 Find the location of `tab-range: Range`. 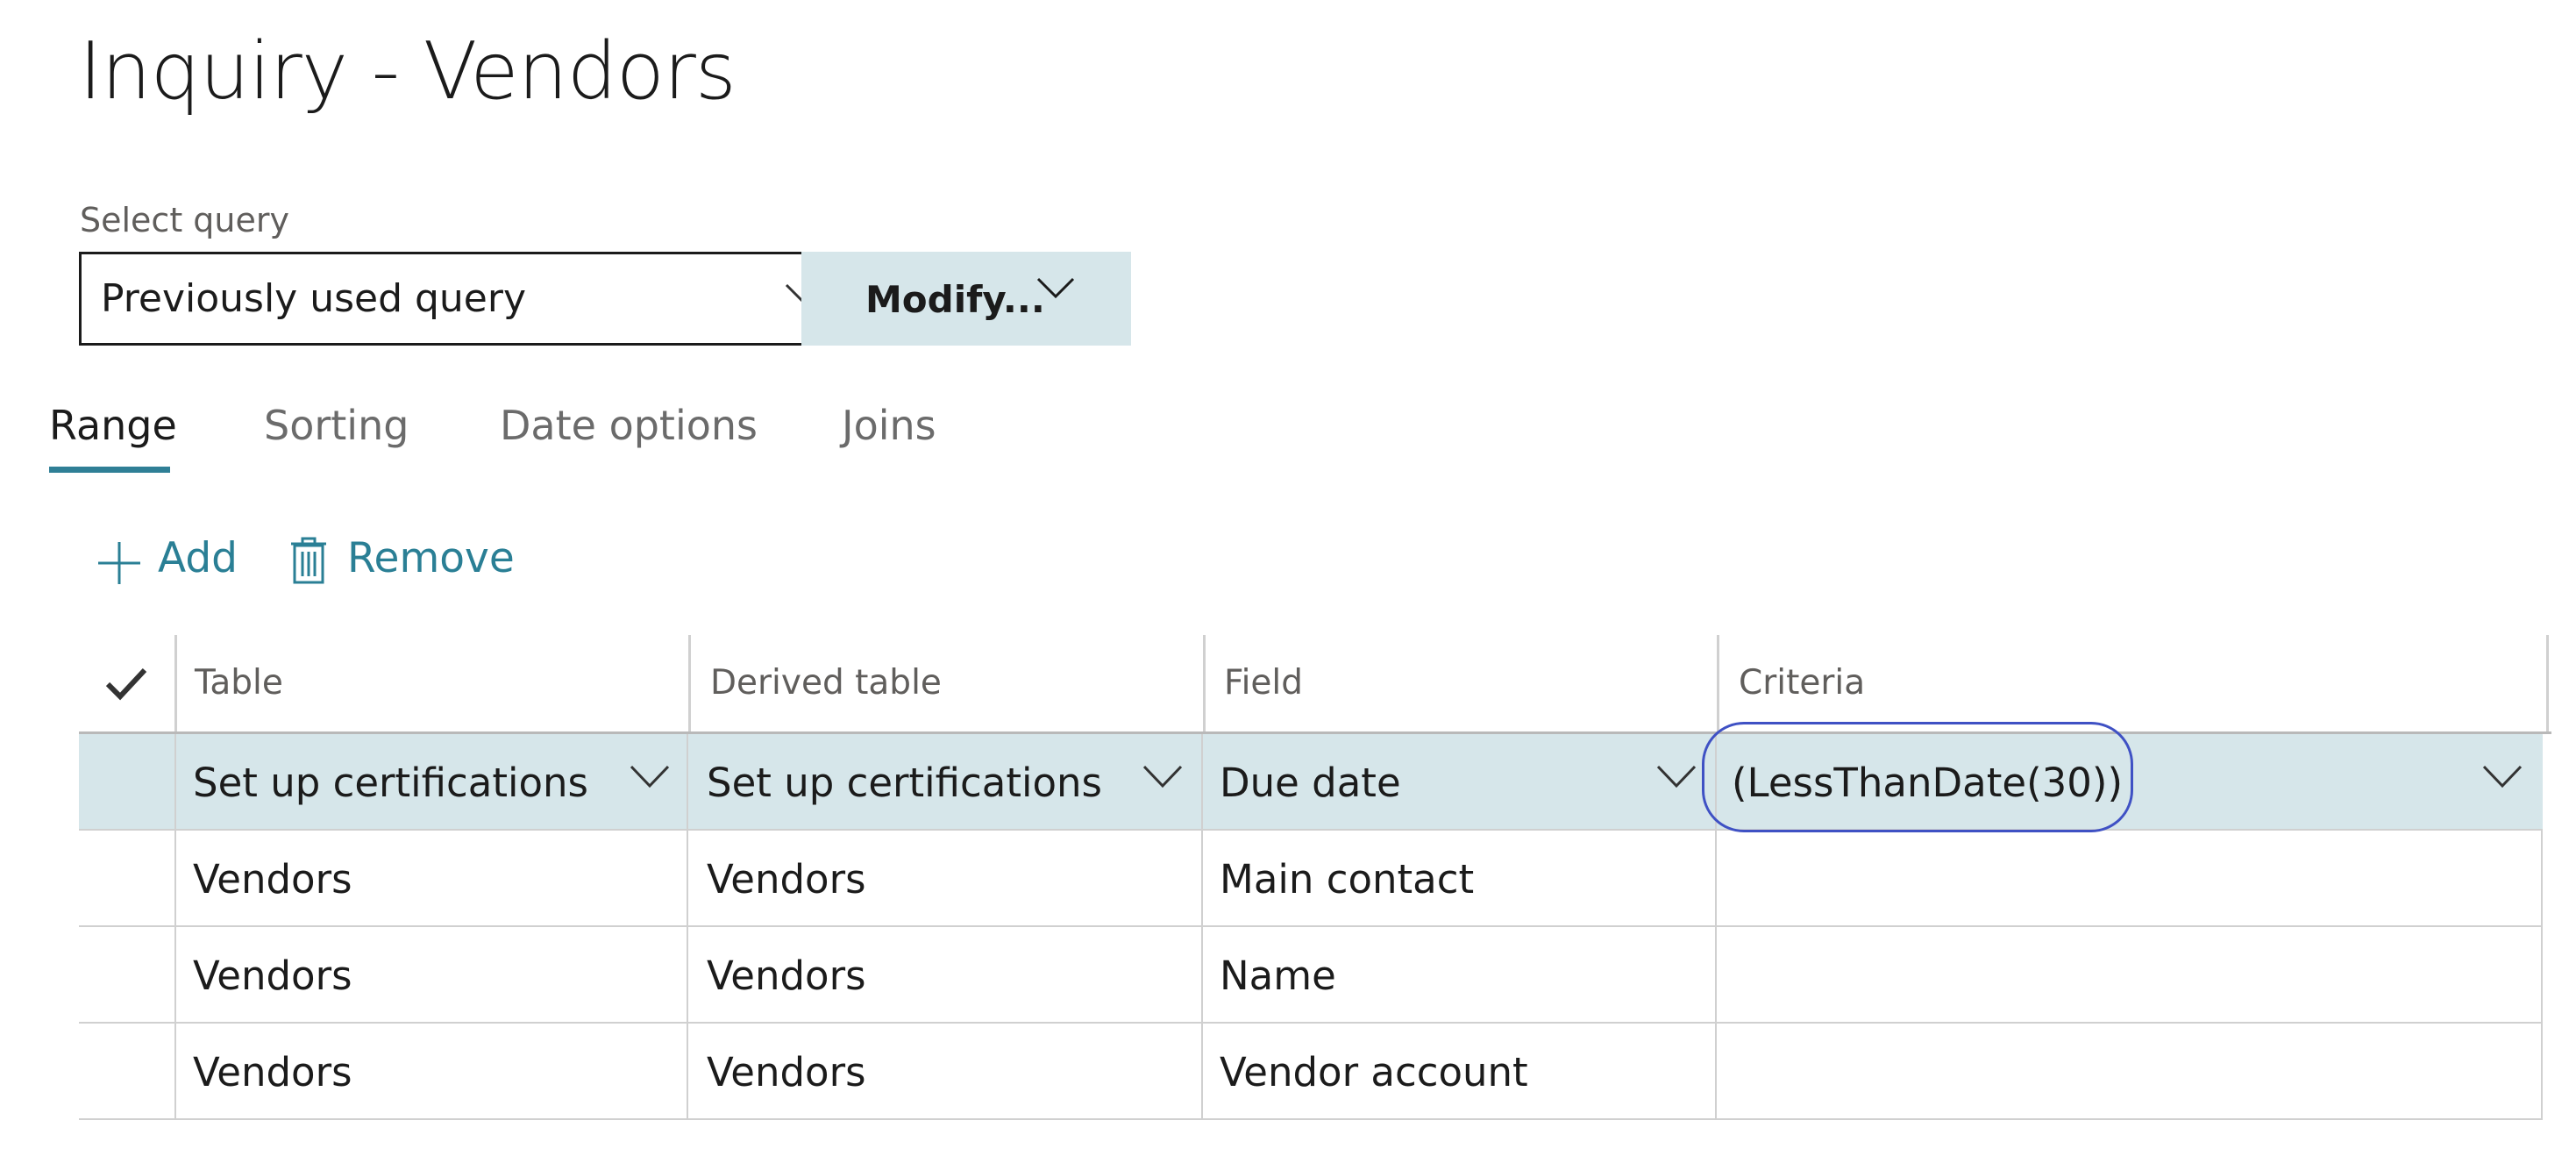

tab-range: Range is located at coordinates (113, 429).